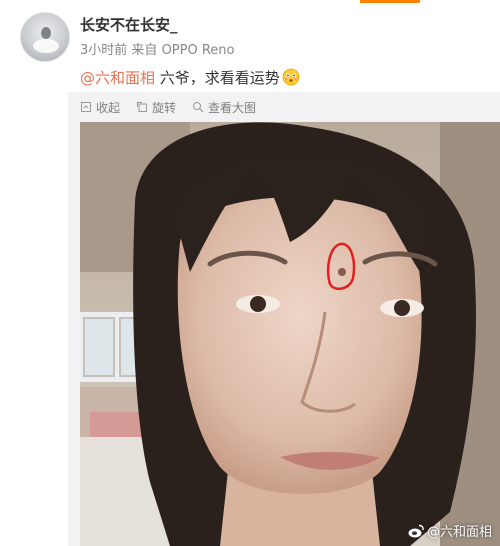 This screenshot has height=546, width=500. I want to click on media-toolbar: 收起 旋转 查看大图, so click(176, 107).